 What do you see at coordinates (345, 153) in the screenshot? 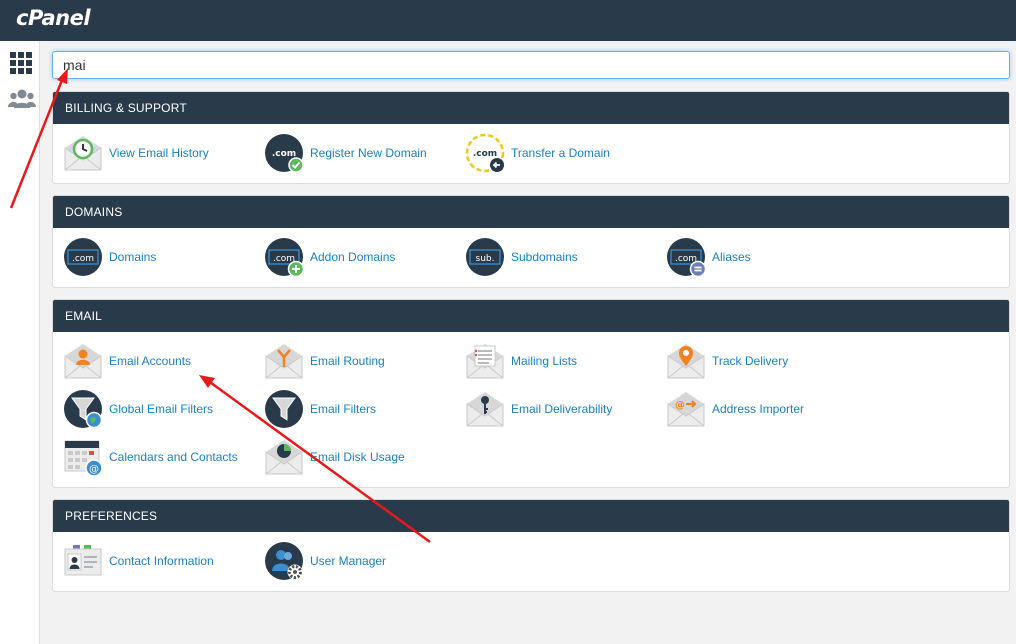
I see `register-new-domain-link: .com Register New Domain` at bounding box center [345, 153].